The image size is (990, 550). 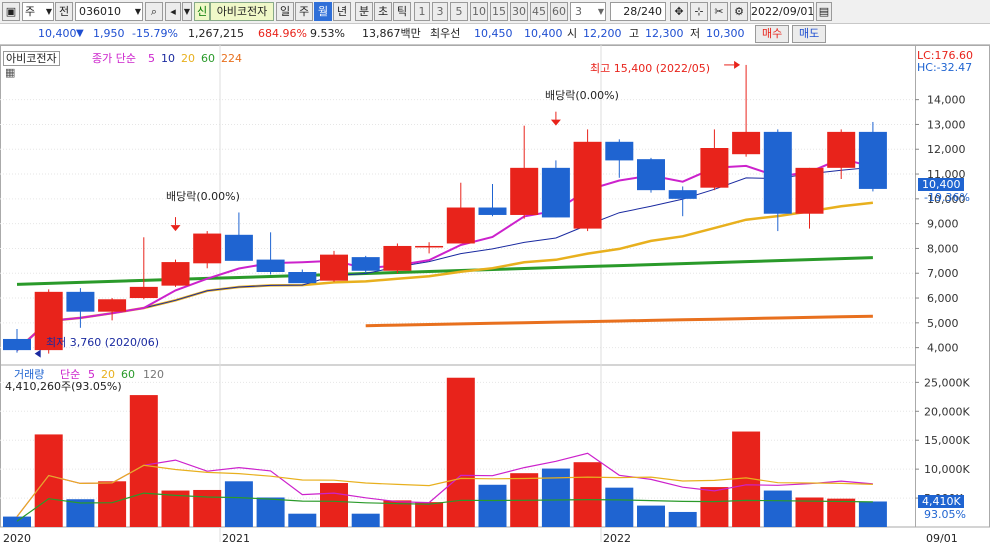 What do you see at coordinates (945, 67) in the screenshot?
I see `hc-label: HC:-32.47` at bounding box center [945, 67].